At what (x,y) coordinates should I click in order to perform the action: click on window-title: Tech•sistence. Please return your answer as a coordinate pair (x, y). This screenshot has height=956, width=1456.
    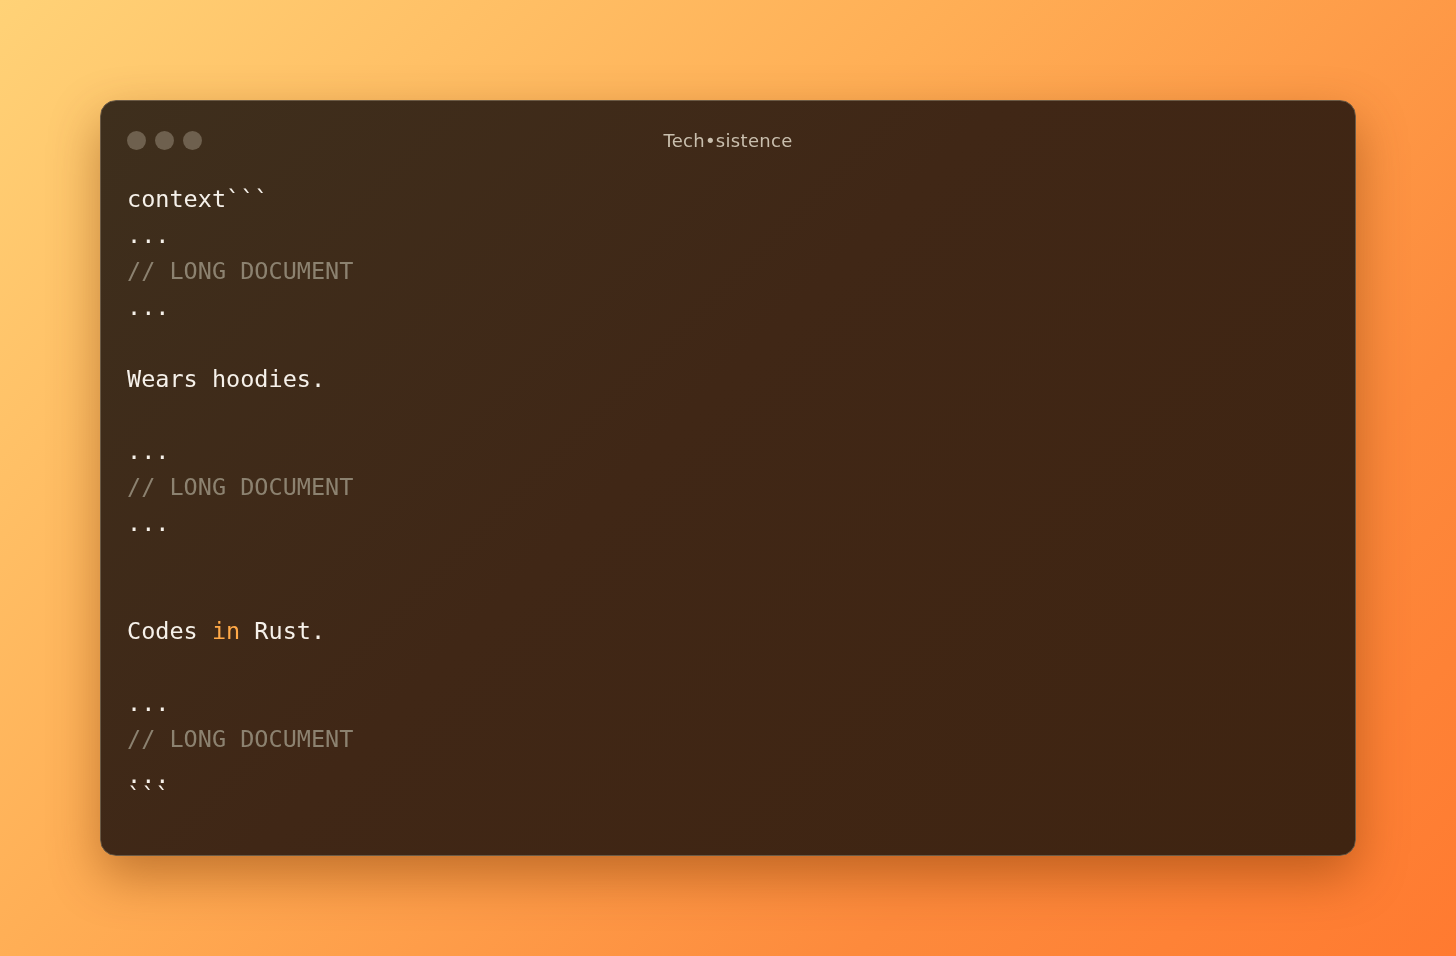
    Looking at the image, I should click on (728, 140).